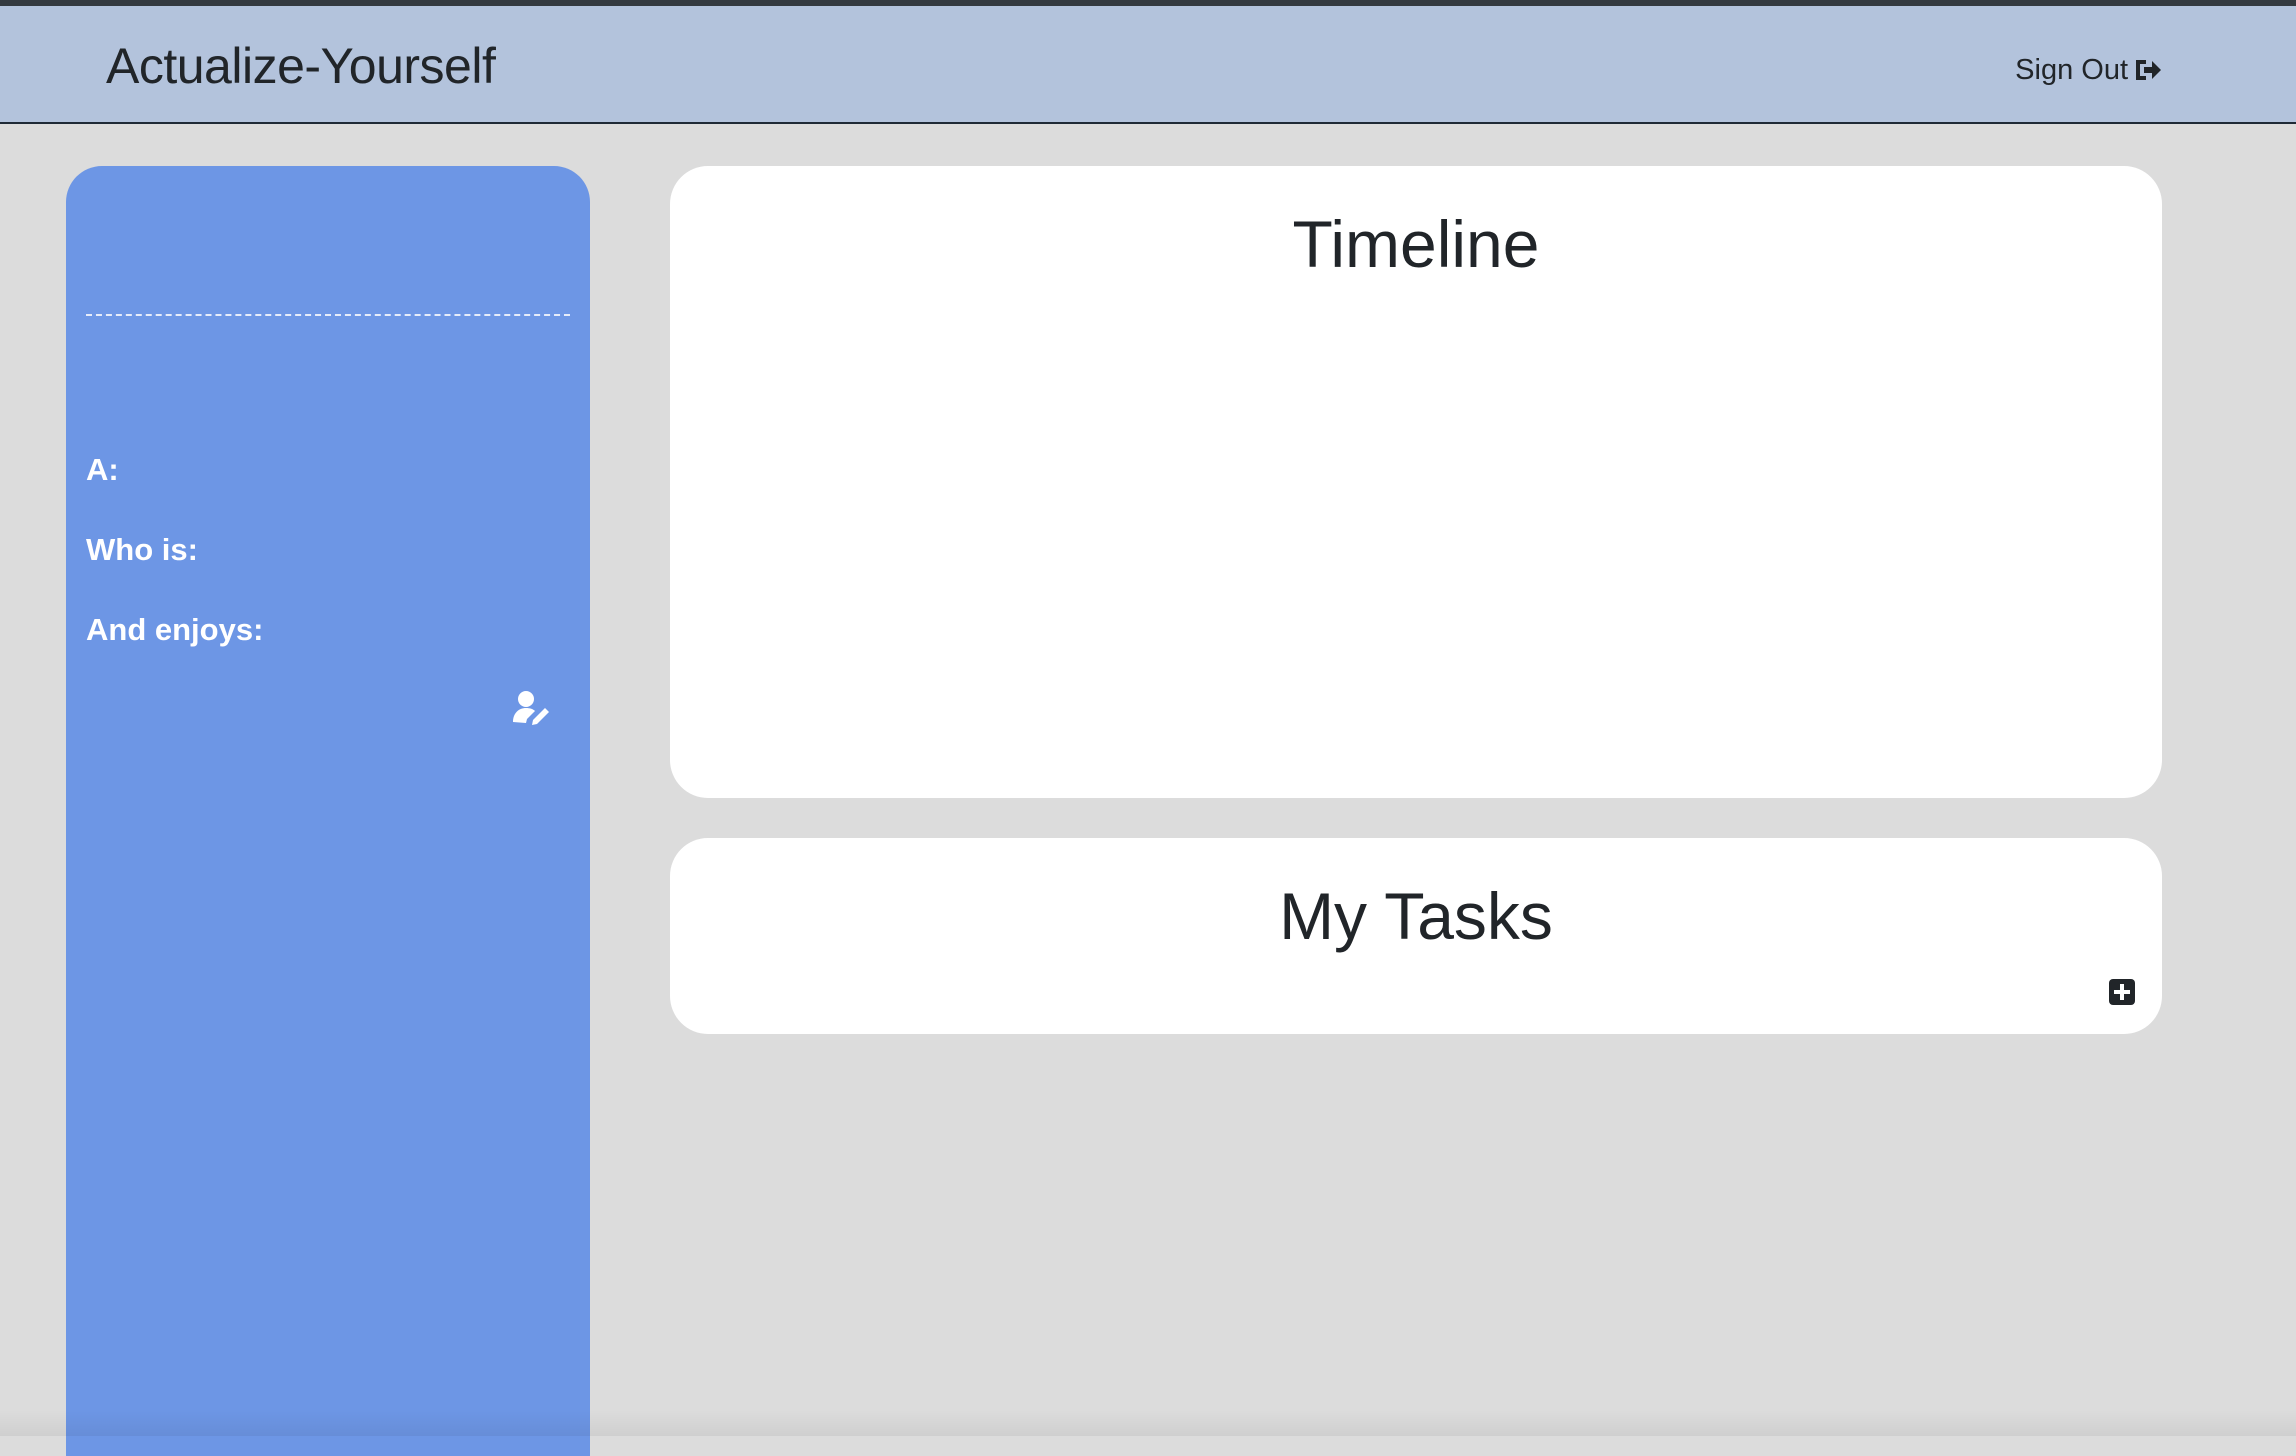 This screenshot has height=1456, width=2296. I want to click on profile-label-who-is: Who is:, so click(142, 549).